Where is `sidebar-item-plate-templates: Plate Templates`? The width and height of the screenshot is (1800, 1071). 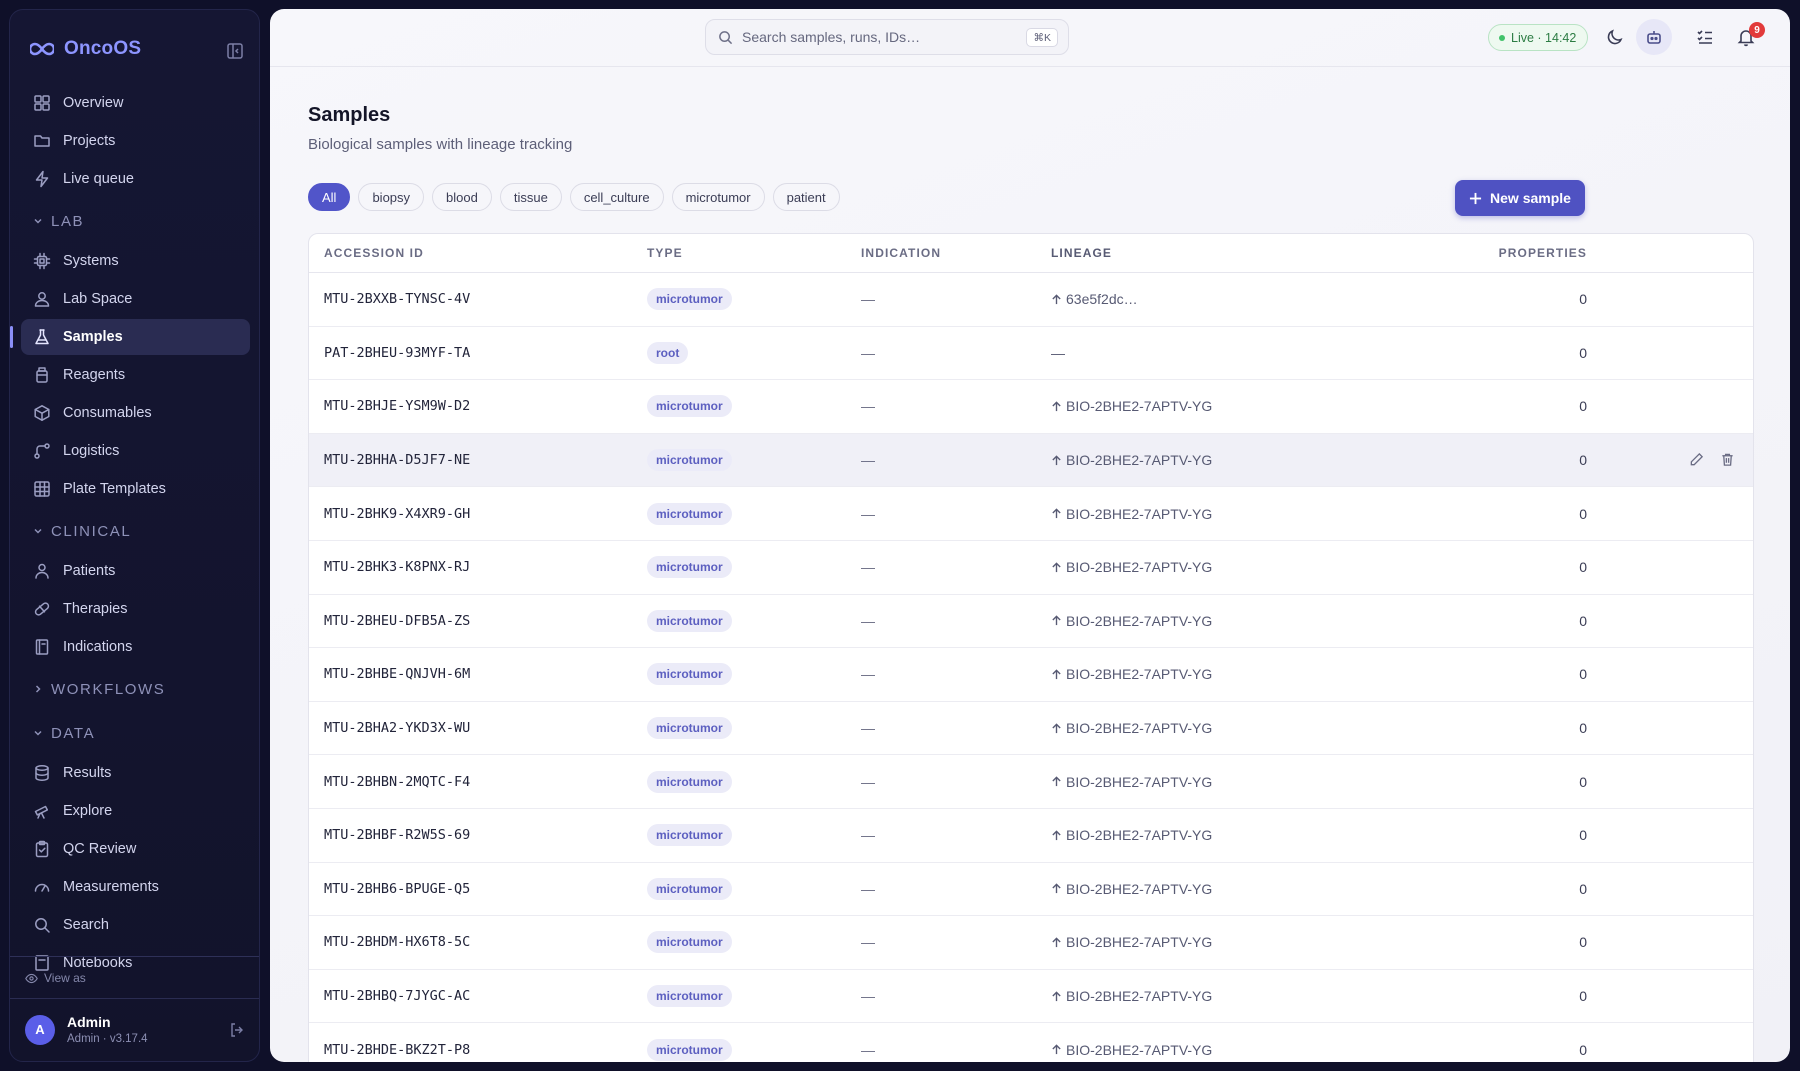 sidebar-item-plate-templates: Plate Templates is located at coordinates (135, 489).